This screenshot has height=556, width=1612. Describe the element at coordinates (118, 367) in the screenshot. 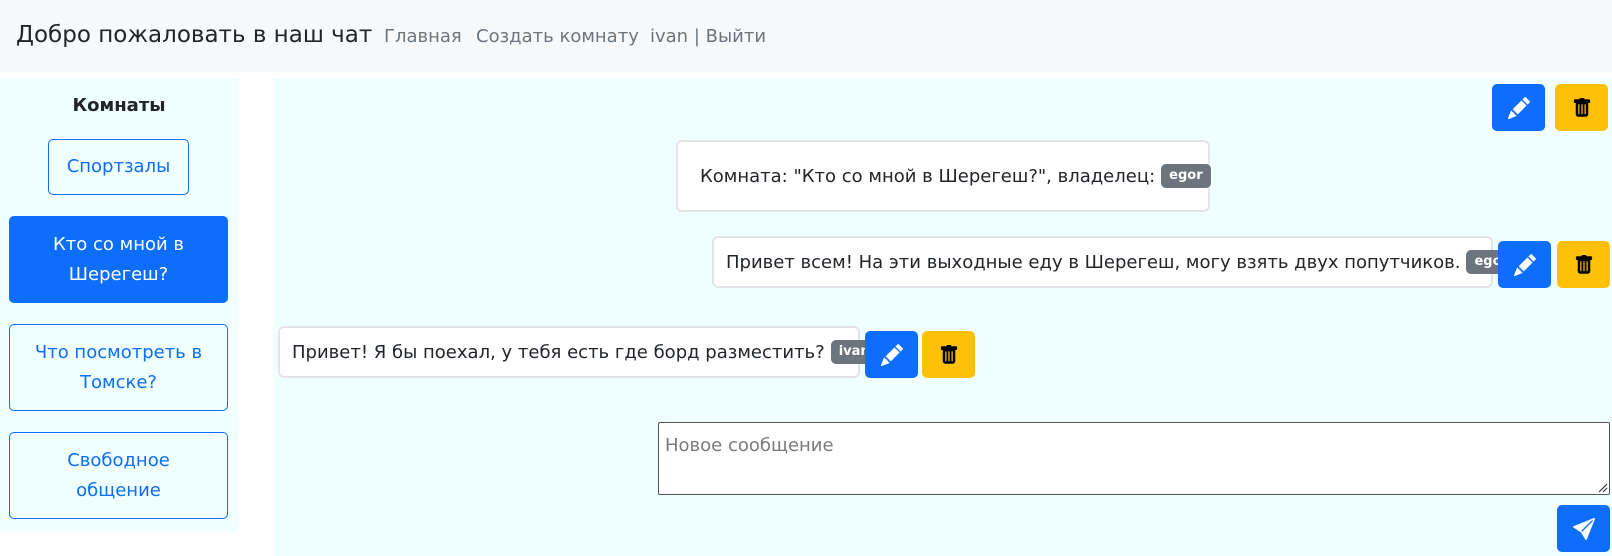

I see `room-item-tomsk: Что посмотреть в Томске?` at that location.